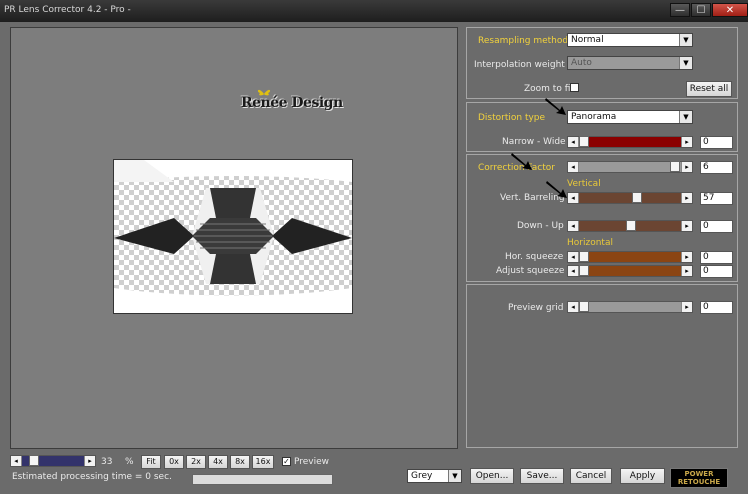 The width and height of the screenshot is (748, 494). Describe the element at coordinates (263, 462) in the screenshot. I see `zoom-16x-button: 16x` at that location.